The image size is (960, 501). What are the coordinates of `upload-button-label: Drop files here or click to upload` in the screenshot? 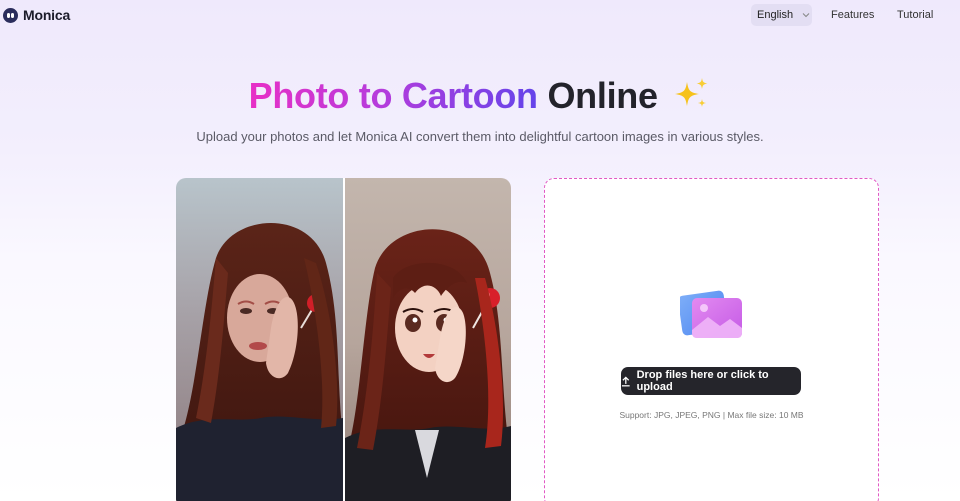 It's located at (702, 381).